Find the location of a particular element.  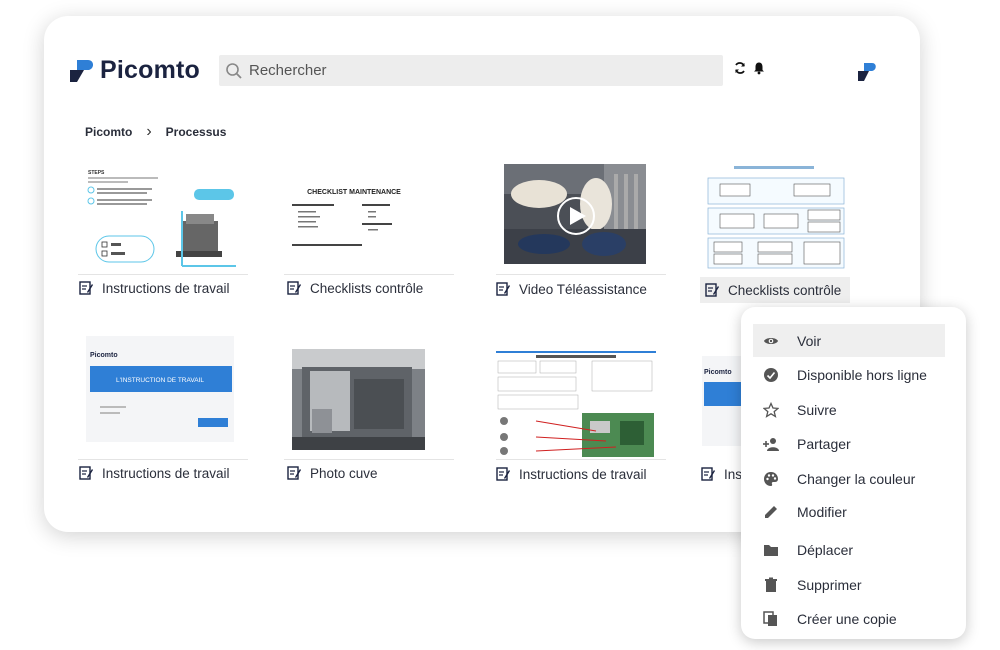

menu-item-delete: Supprimer is located at coordinates (849, 584).